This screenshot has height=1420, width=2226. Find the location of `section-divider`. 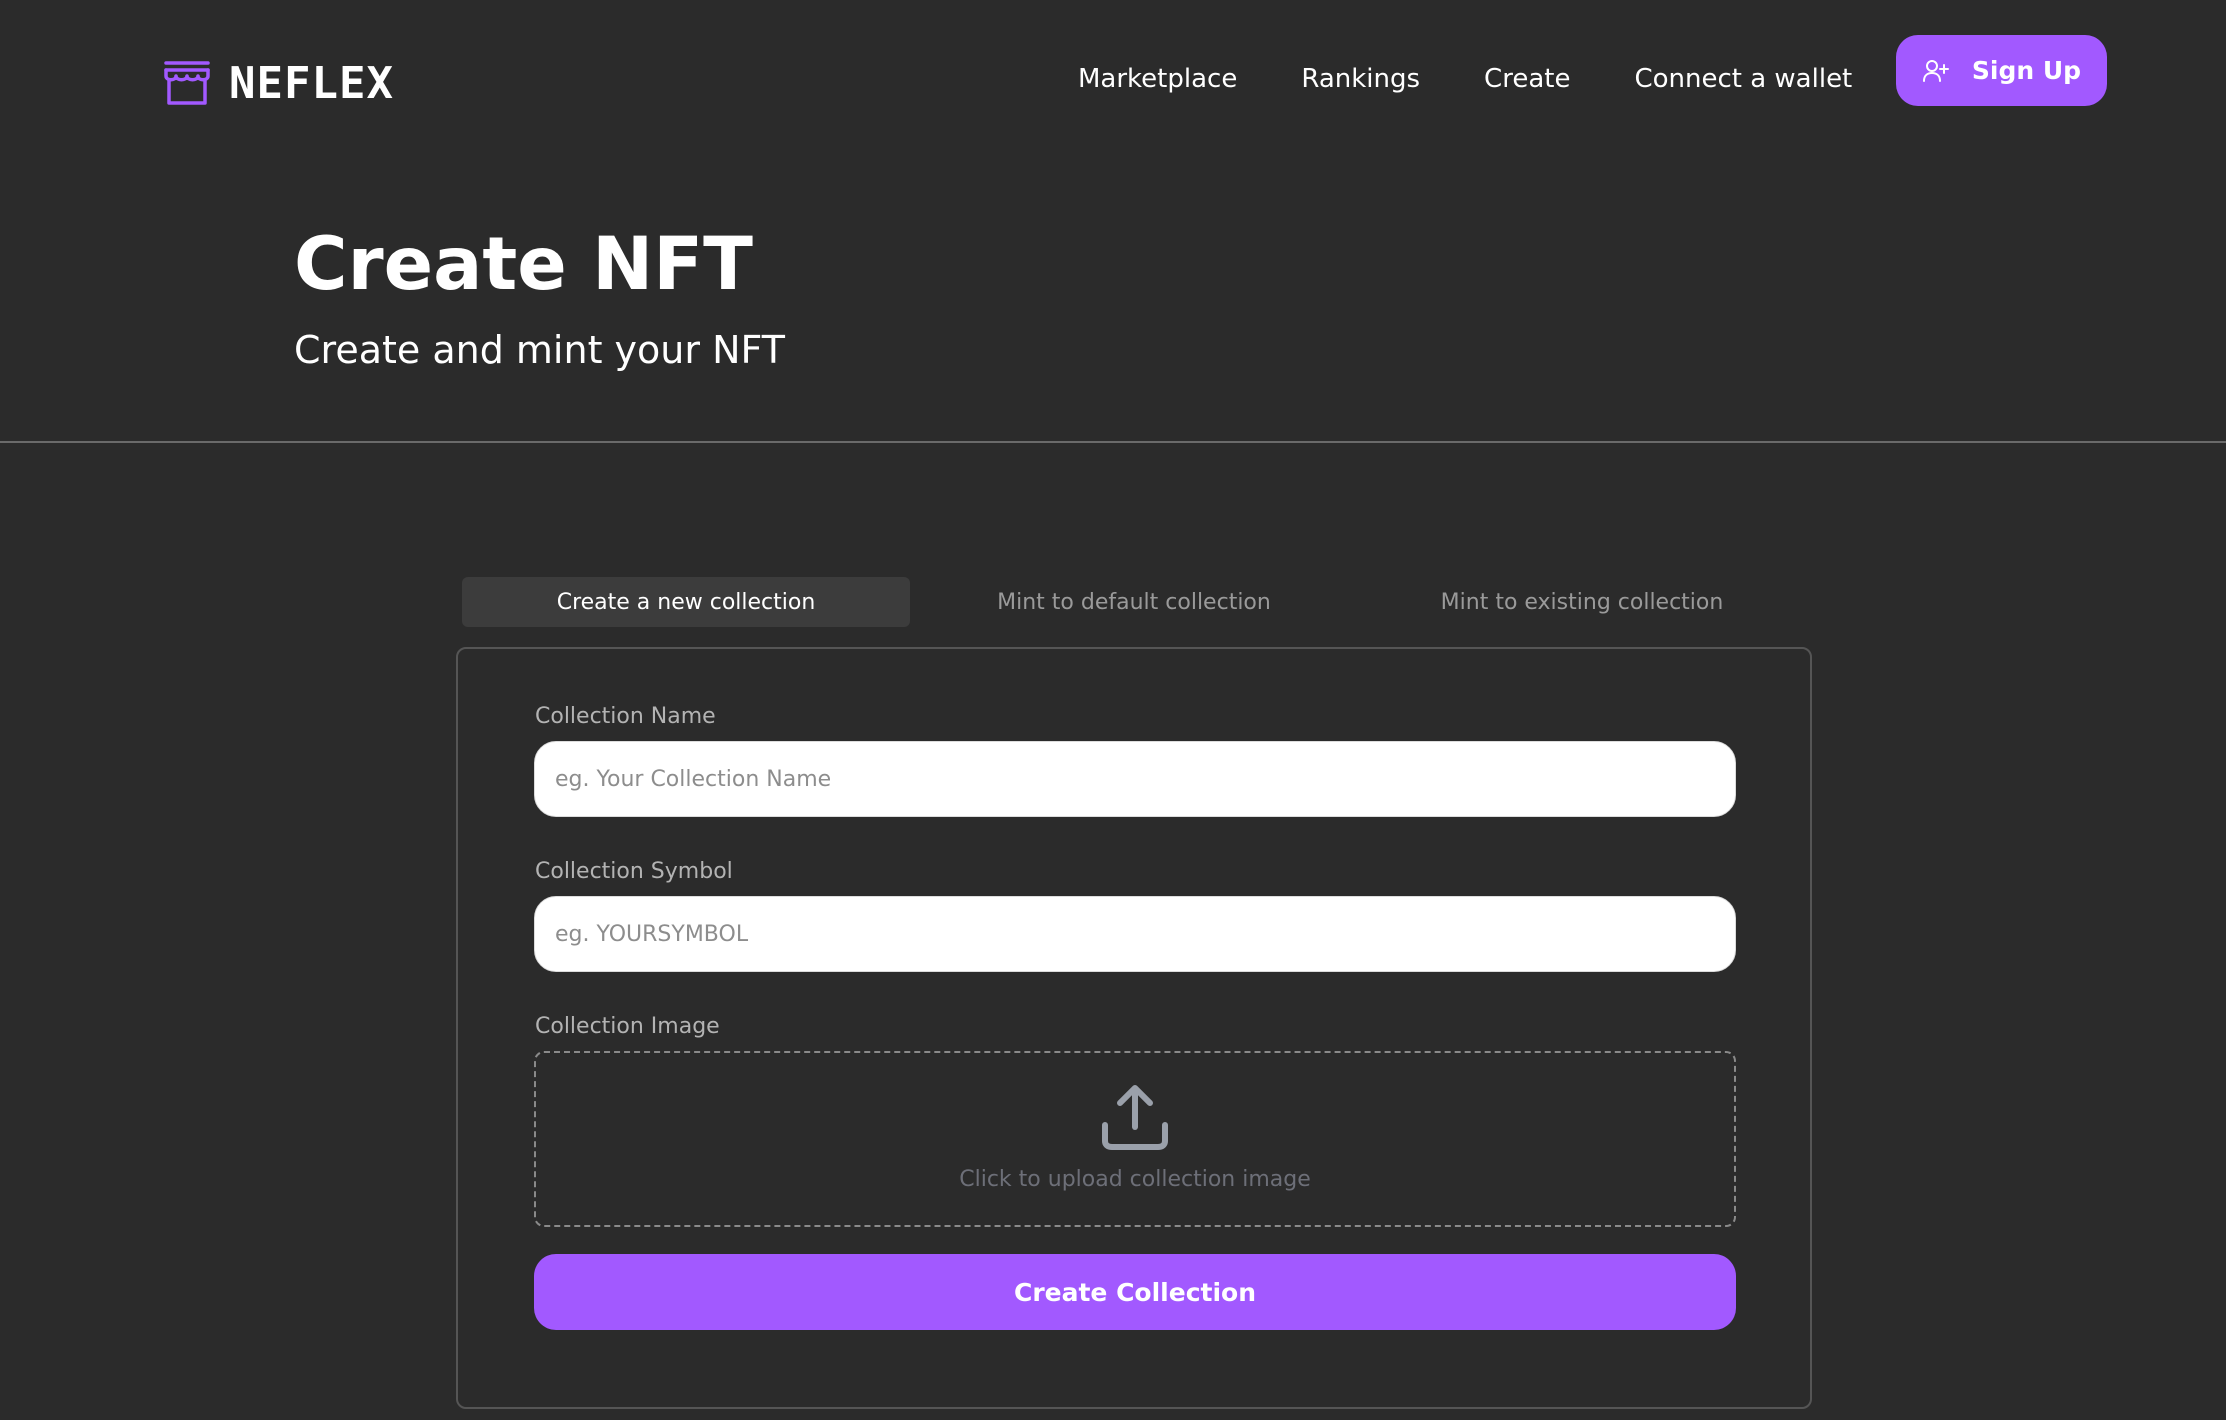

section-divider is located at coordinates (1113, 442).